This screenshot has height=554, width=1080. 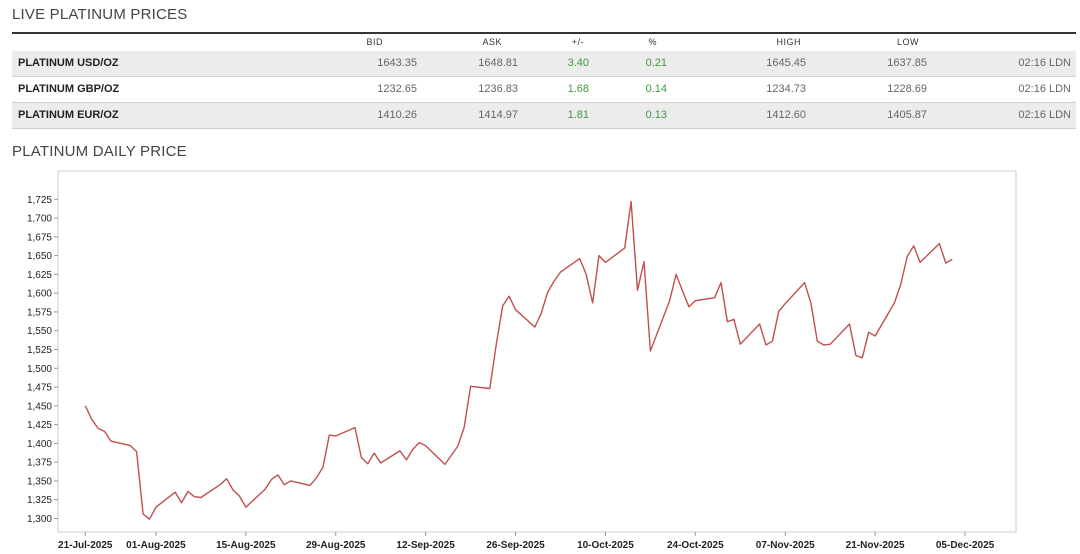 I want to click on header-bid: BID, so click(x=374, y=42).